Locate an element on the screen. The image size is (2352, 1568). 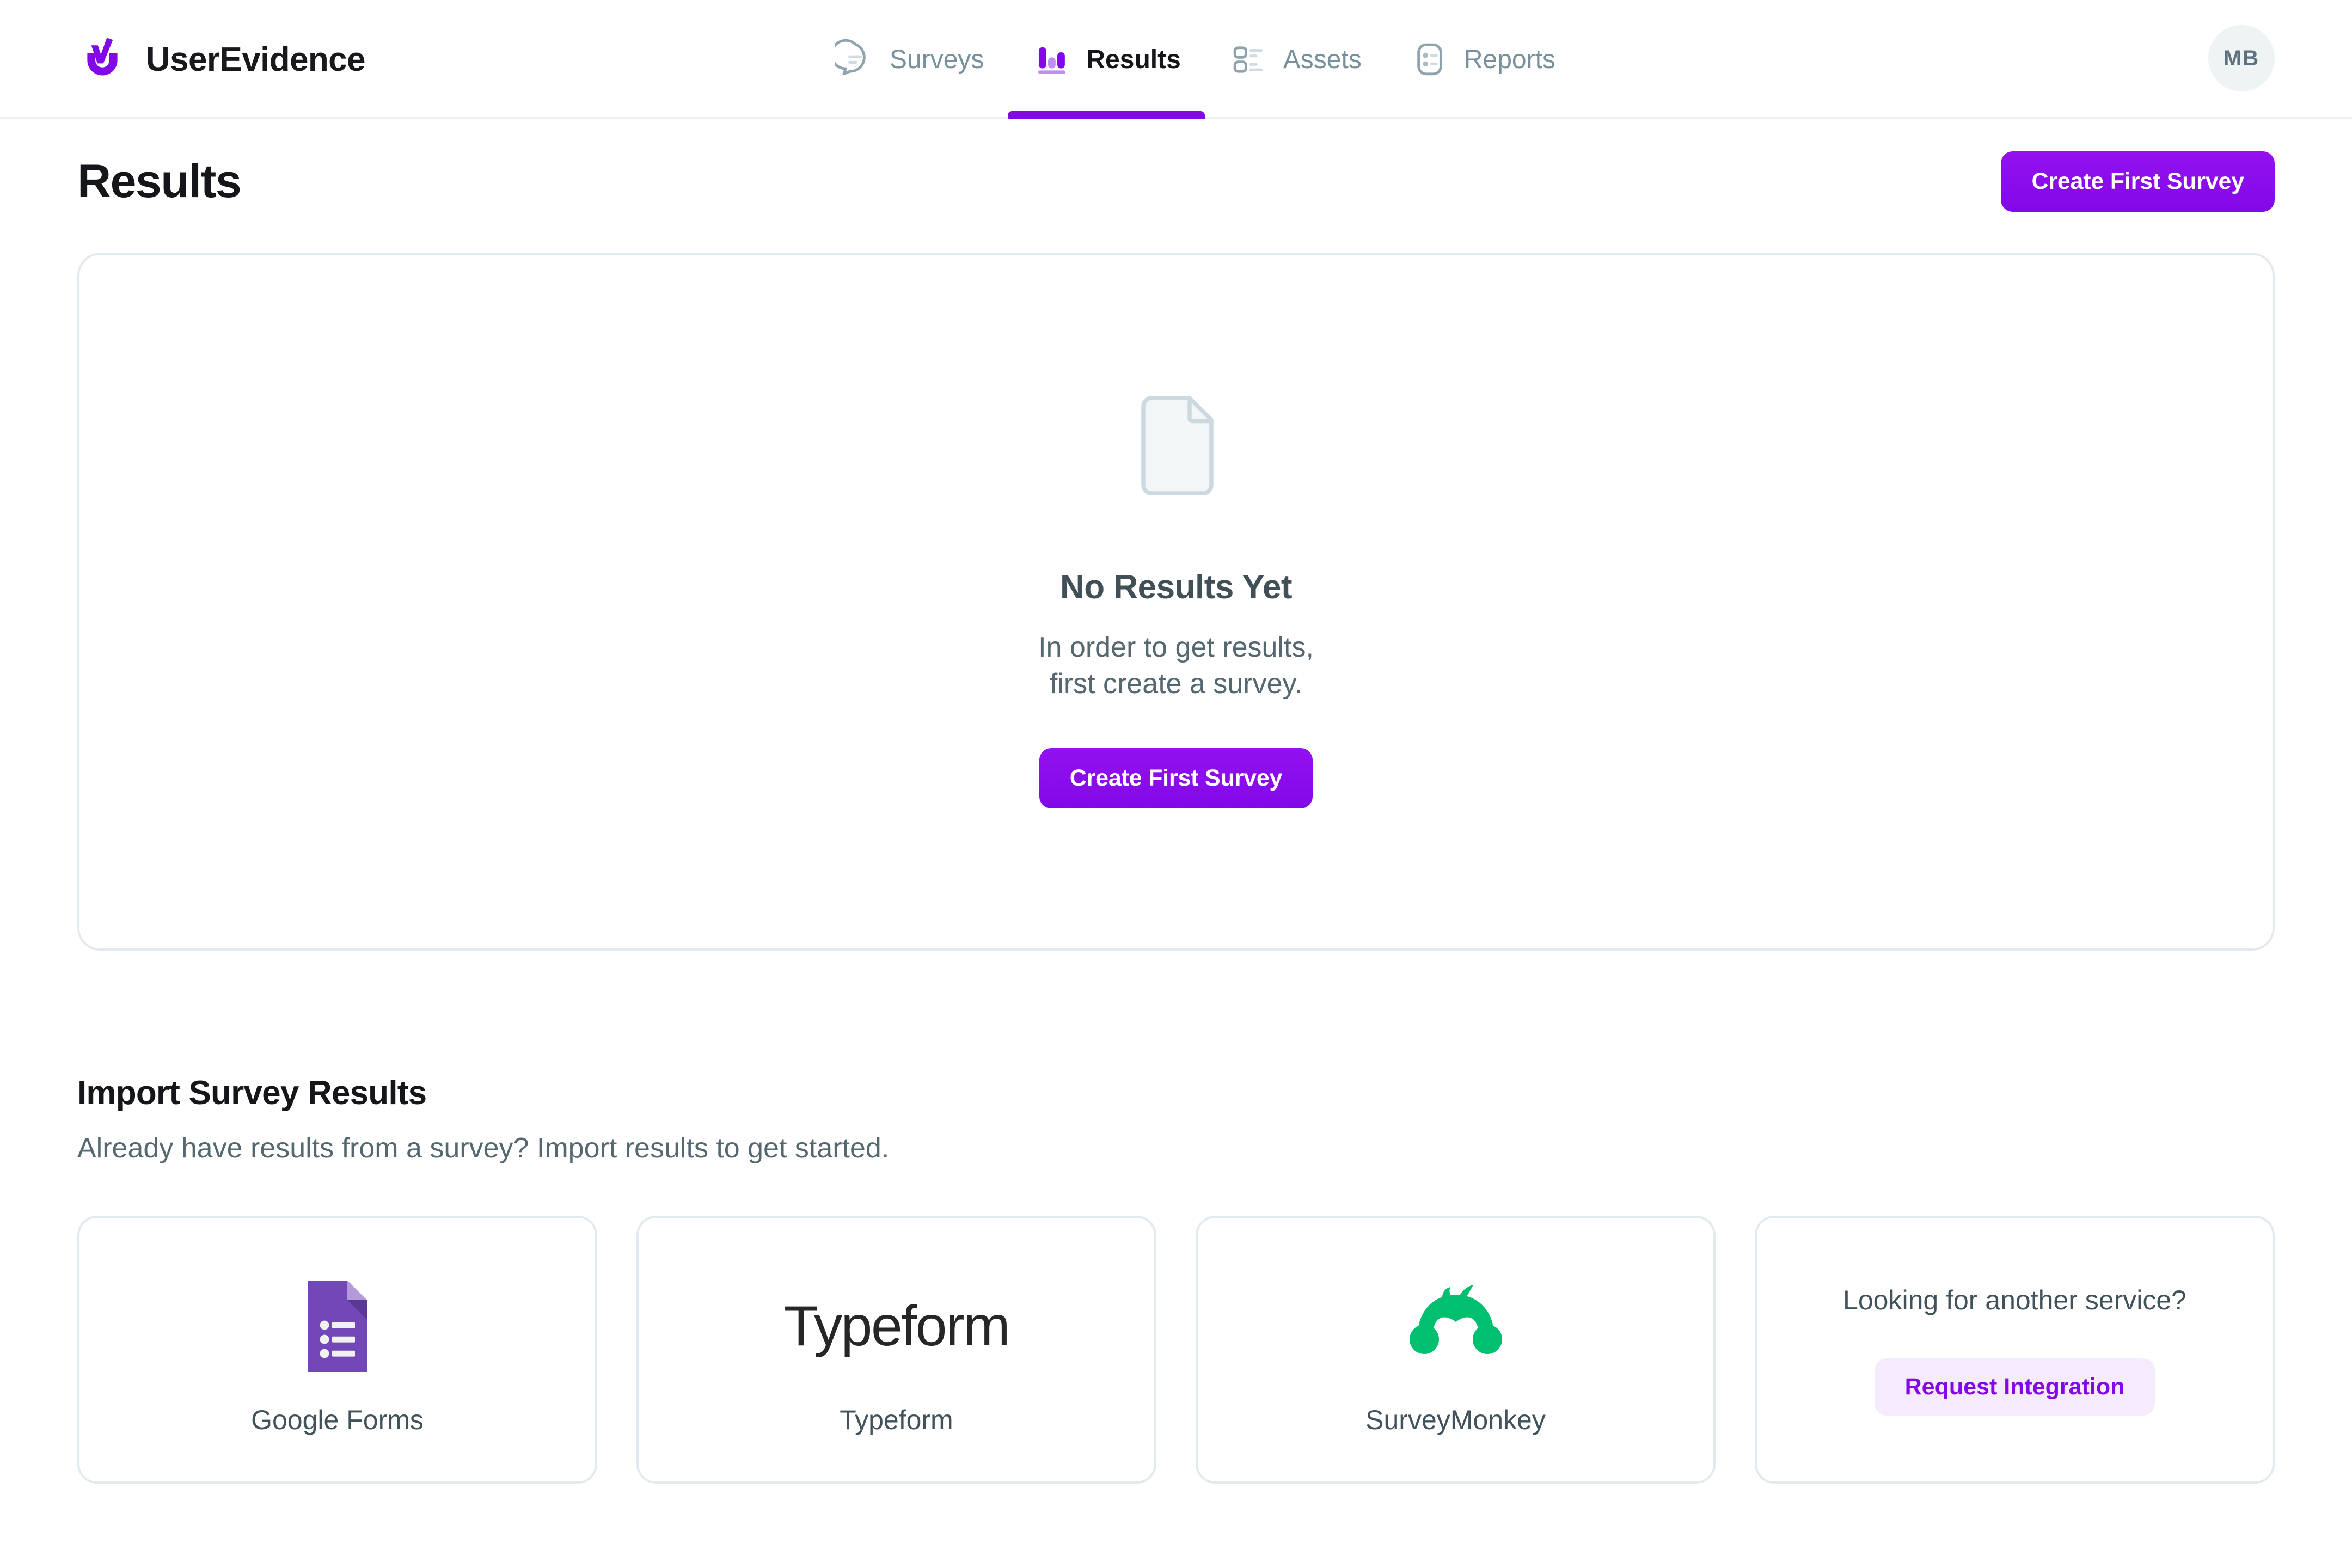
empty-state-line-2: first create a survey. is located at coordinates (1176, 684).